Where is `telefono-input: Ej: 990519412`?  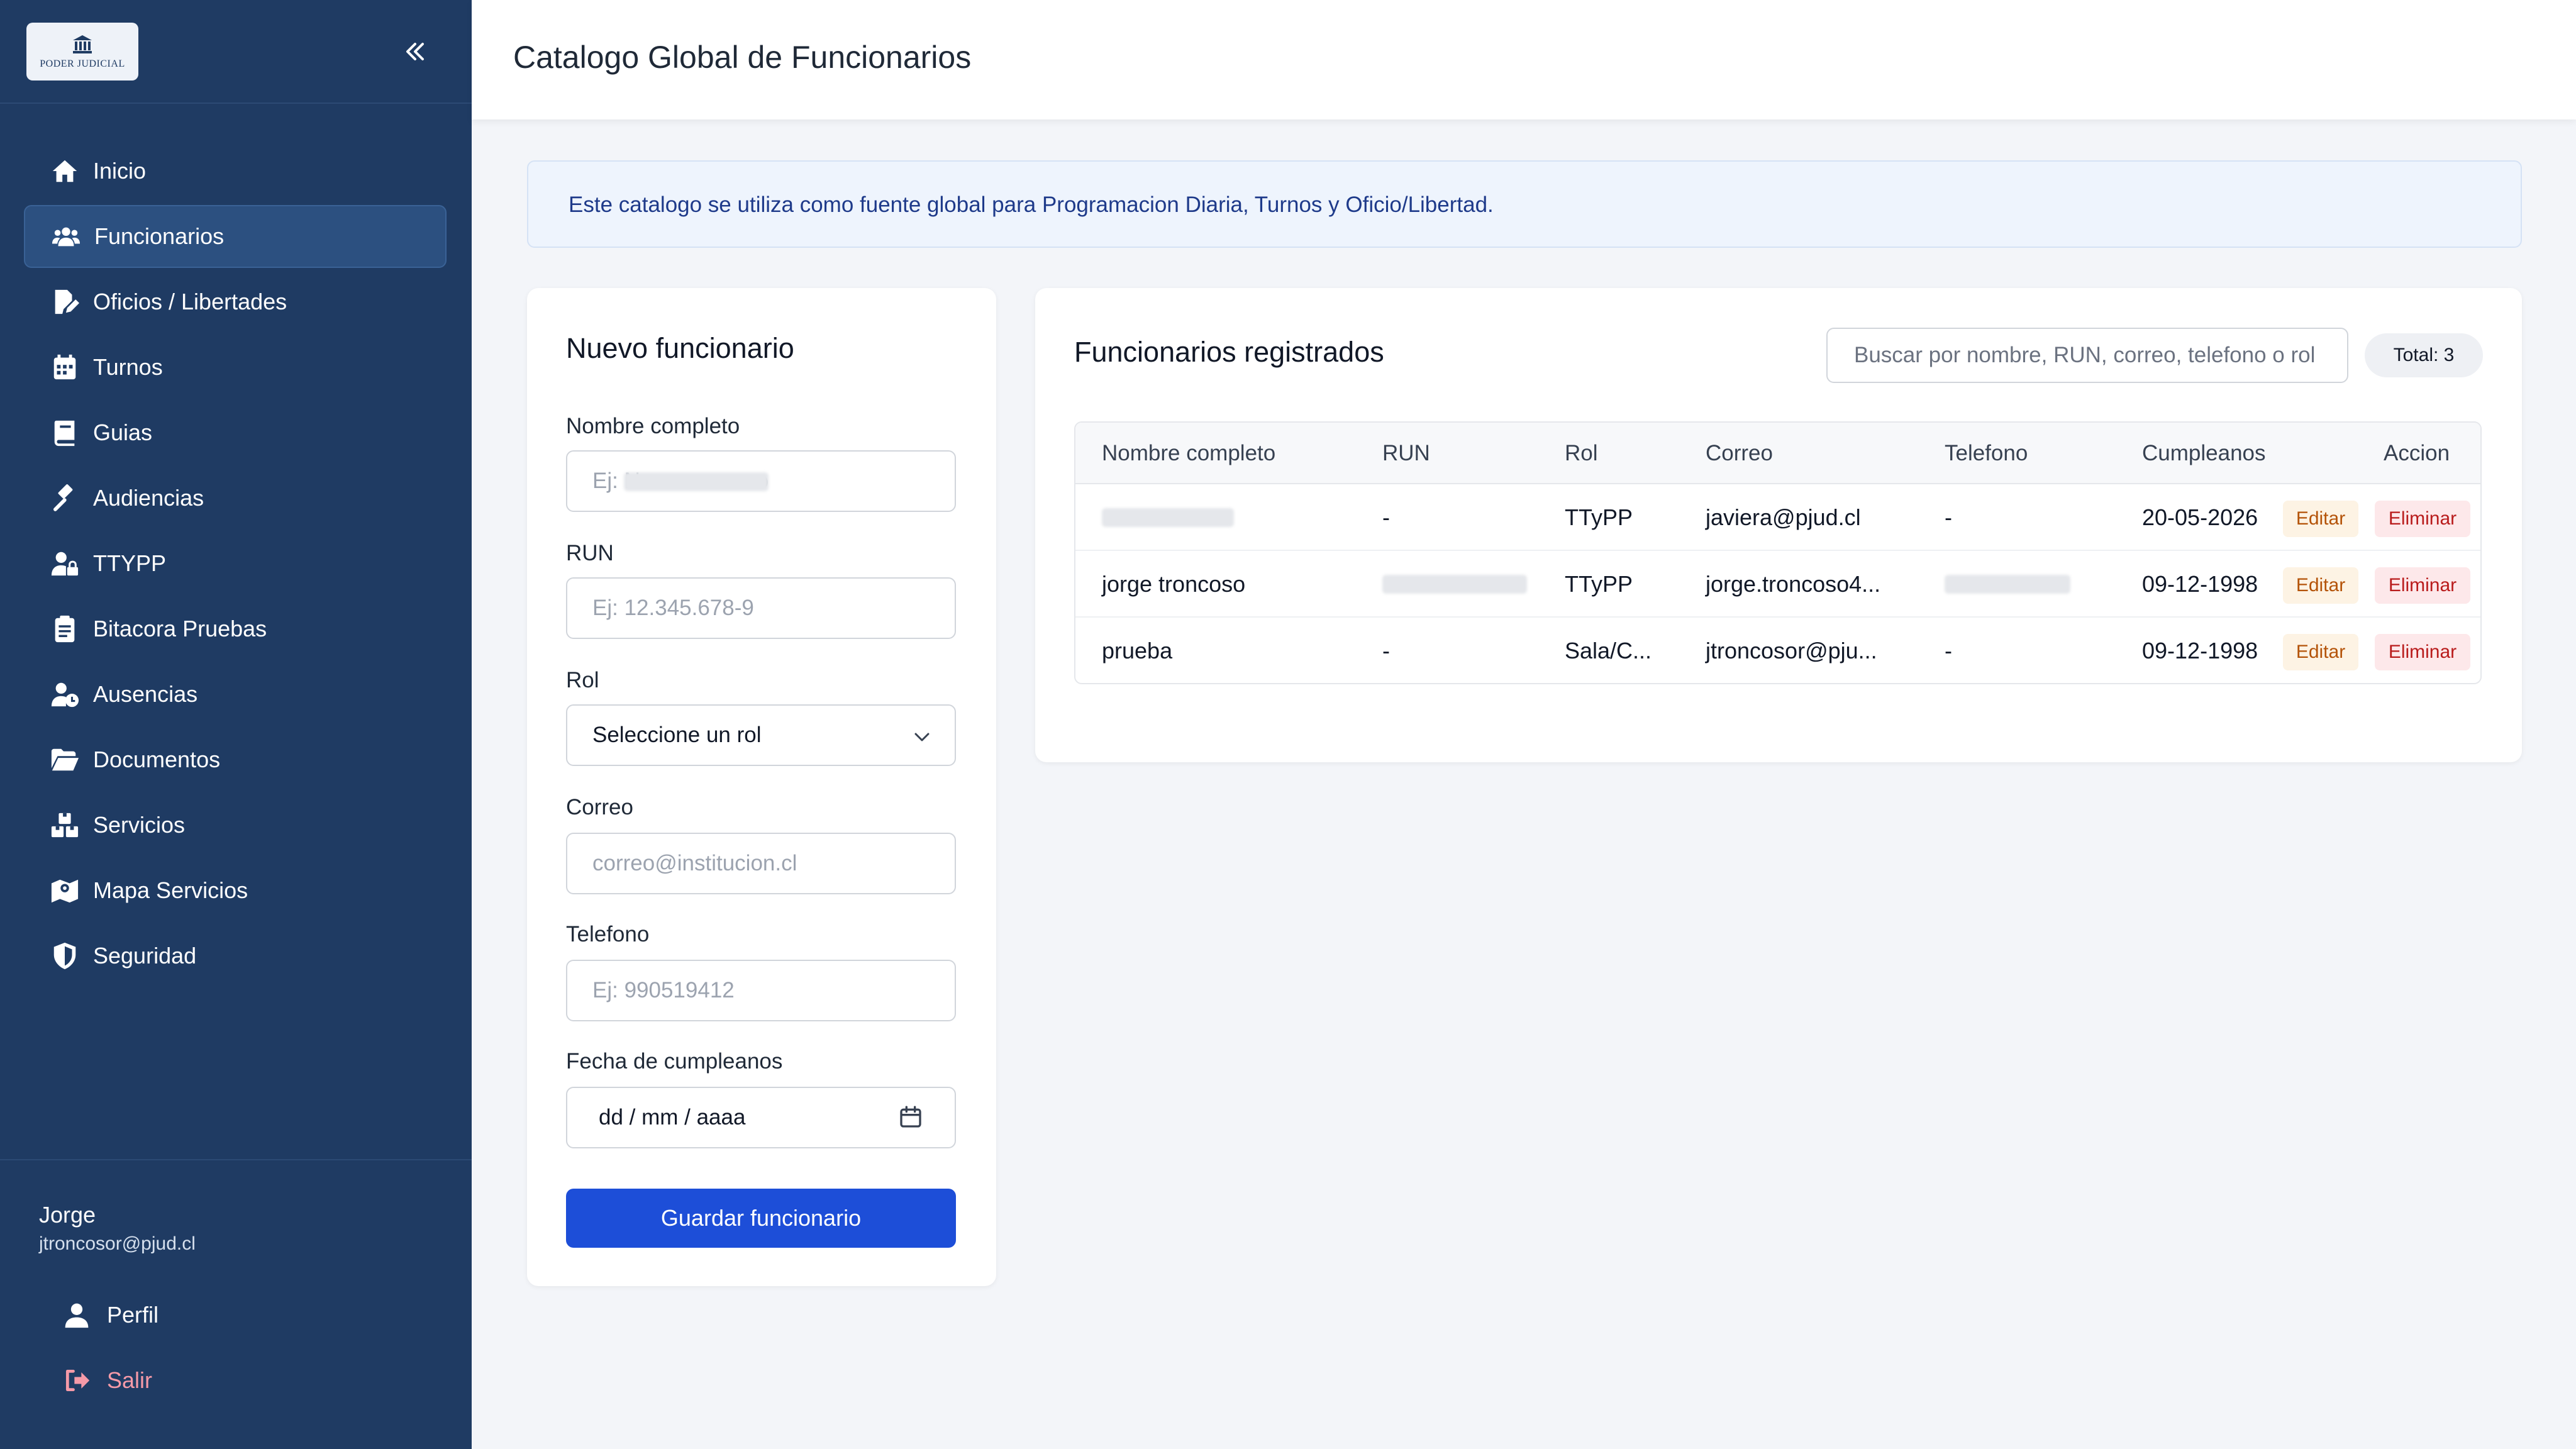 telefono-input: Ej: 990519412 is located at coordinates (761, 990).